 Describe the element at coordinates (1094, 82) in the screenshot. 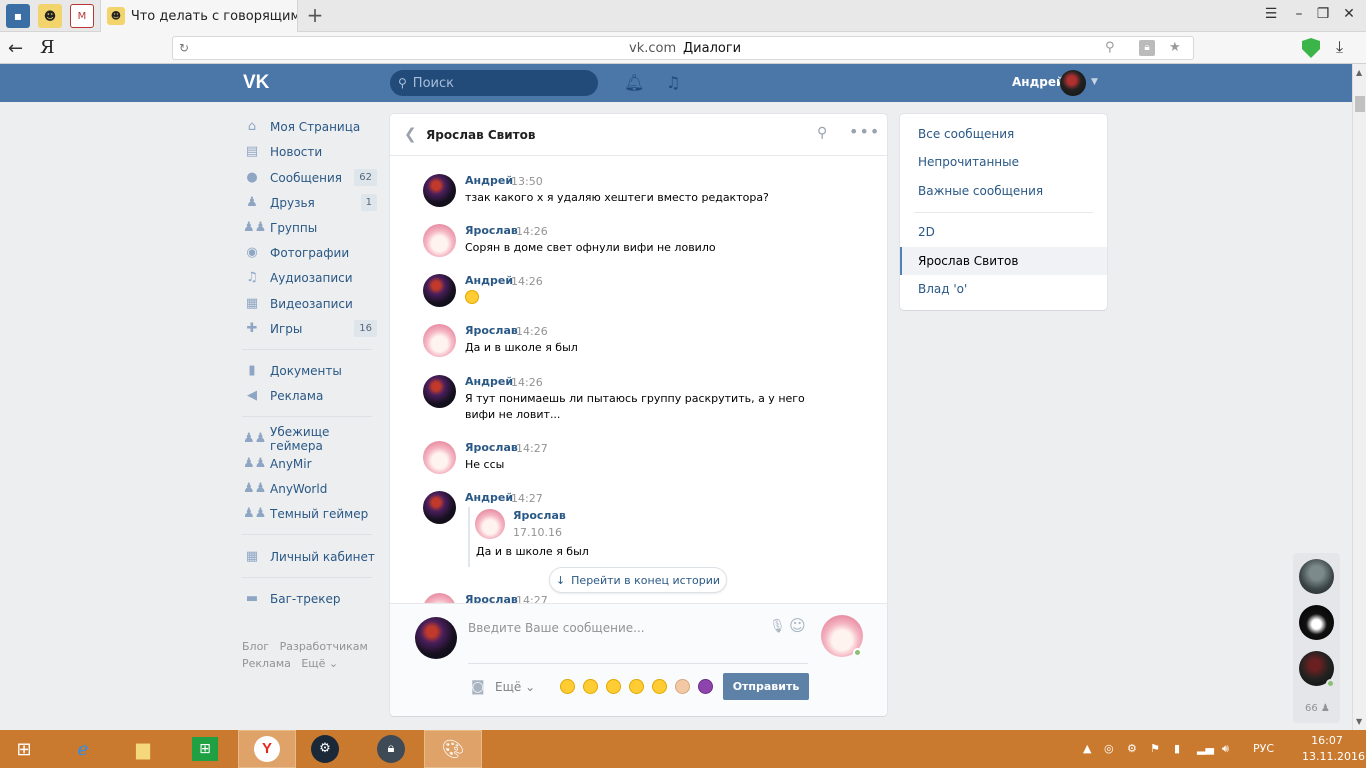

I see `chevron-down-icon: ▼` at that location.